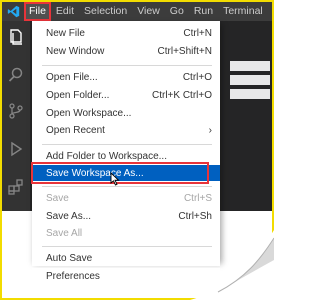  Describe the element at coordinates (16, 149) in the screenshot. I see `run-debug-icon` at that location.